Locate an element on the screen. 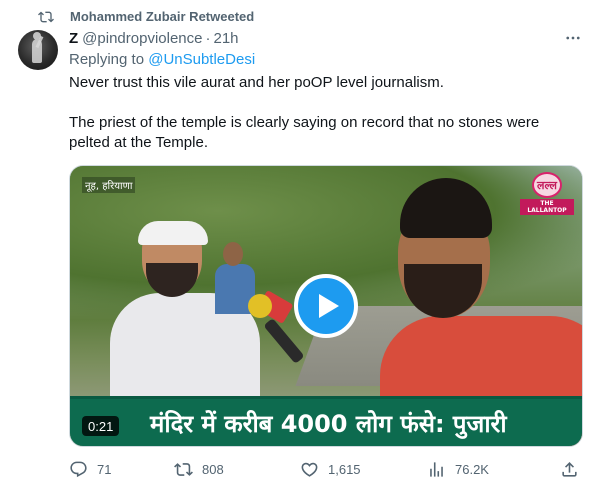  reply-icon is located at coordinates (78, 469).